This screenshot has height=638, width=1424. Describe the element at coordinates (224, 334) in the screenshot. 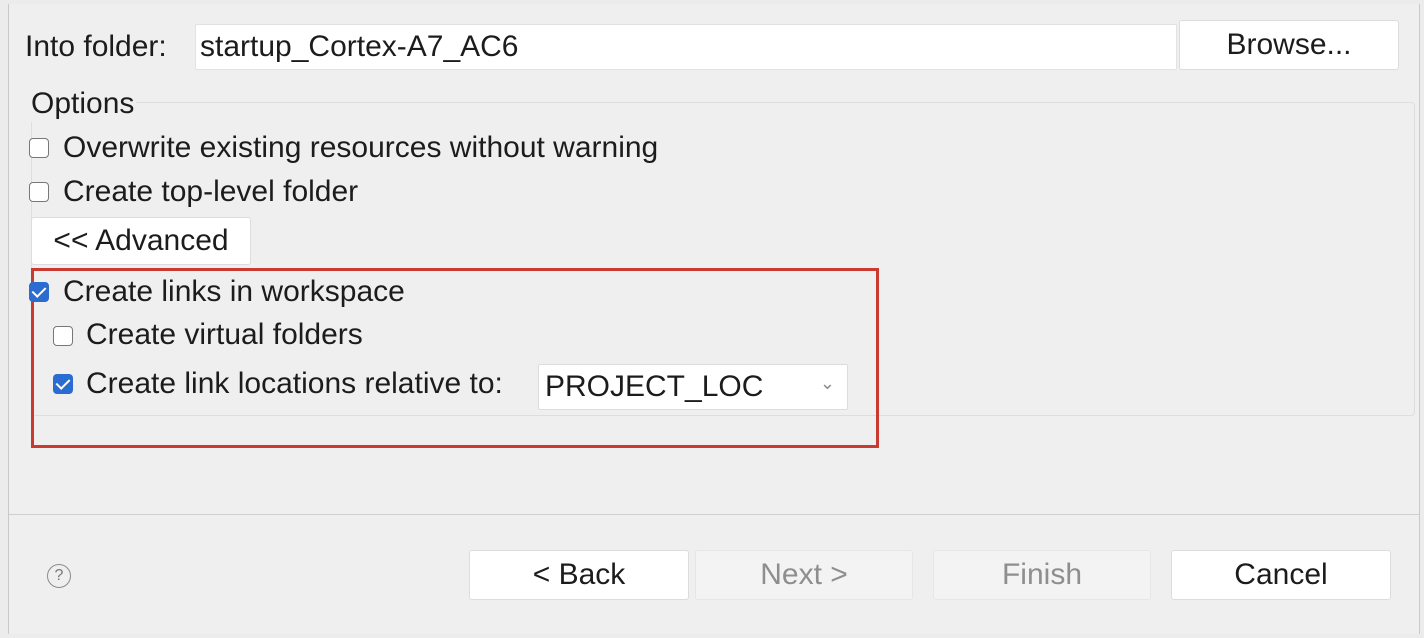

I see `virtual-folders-label: Create virtual folders` at that location.